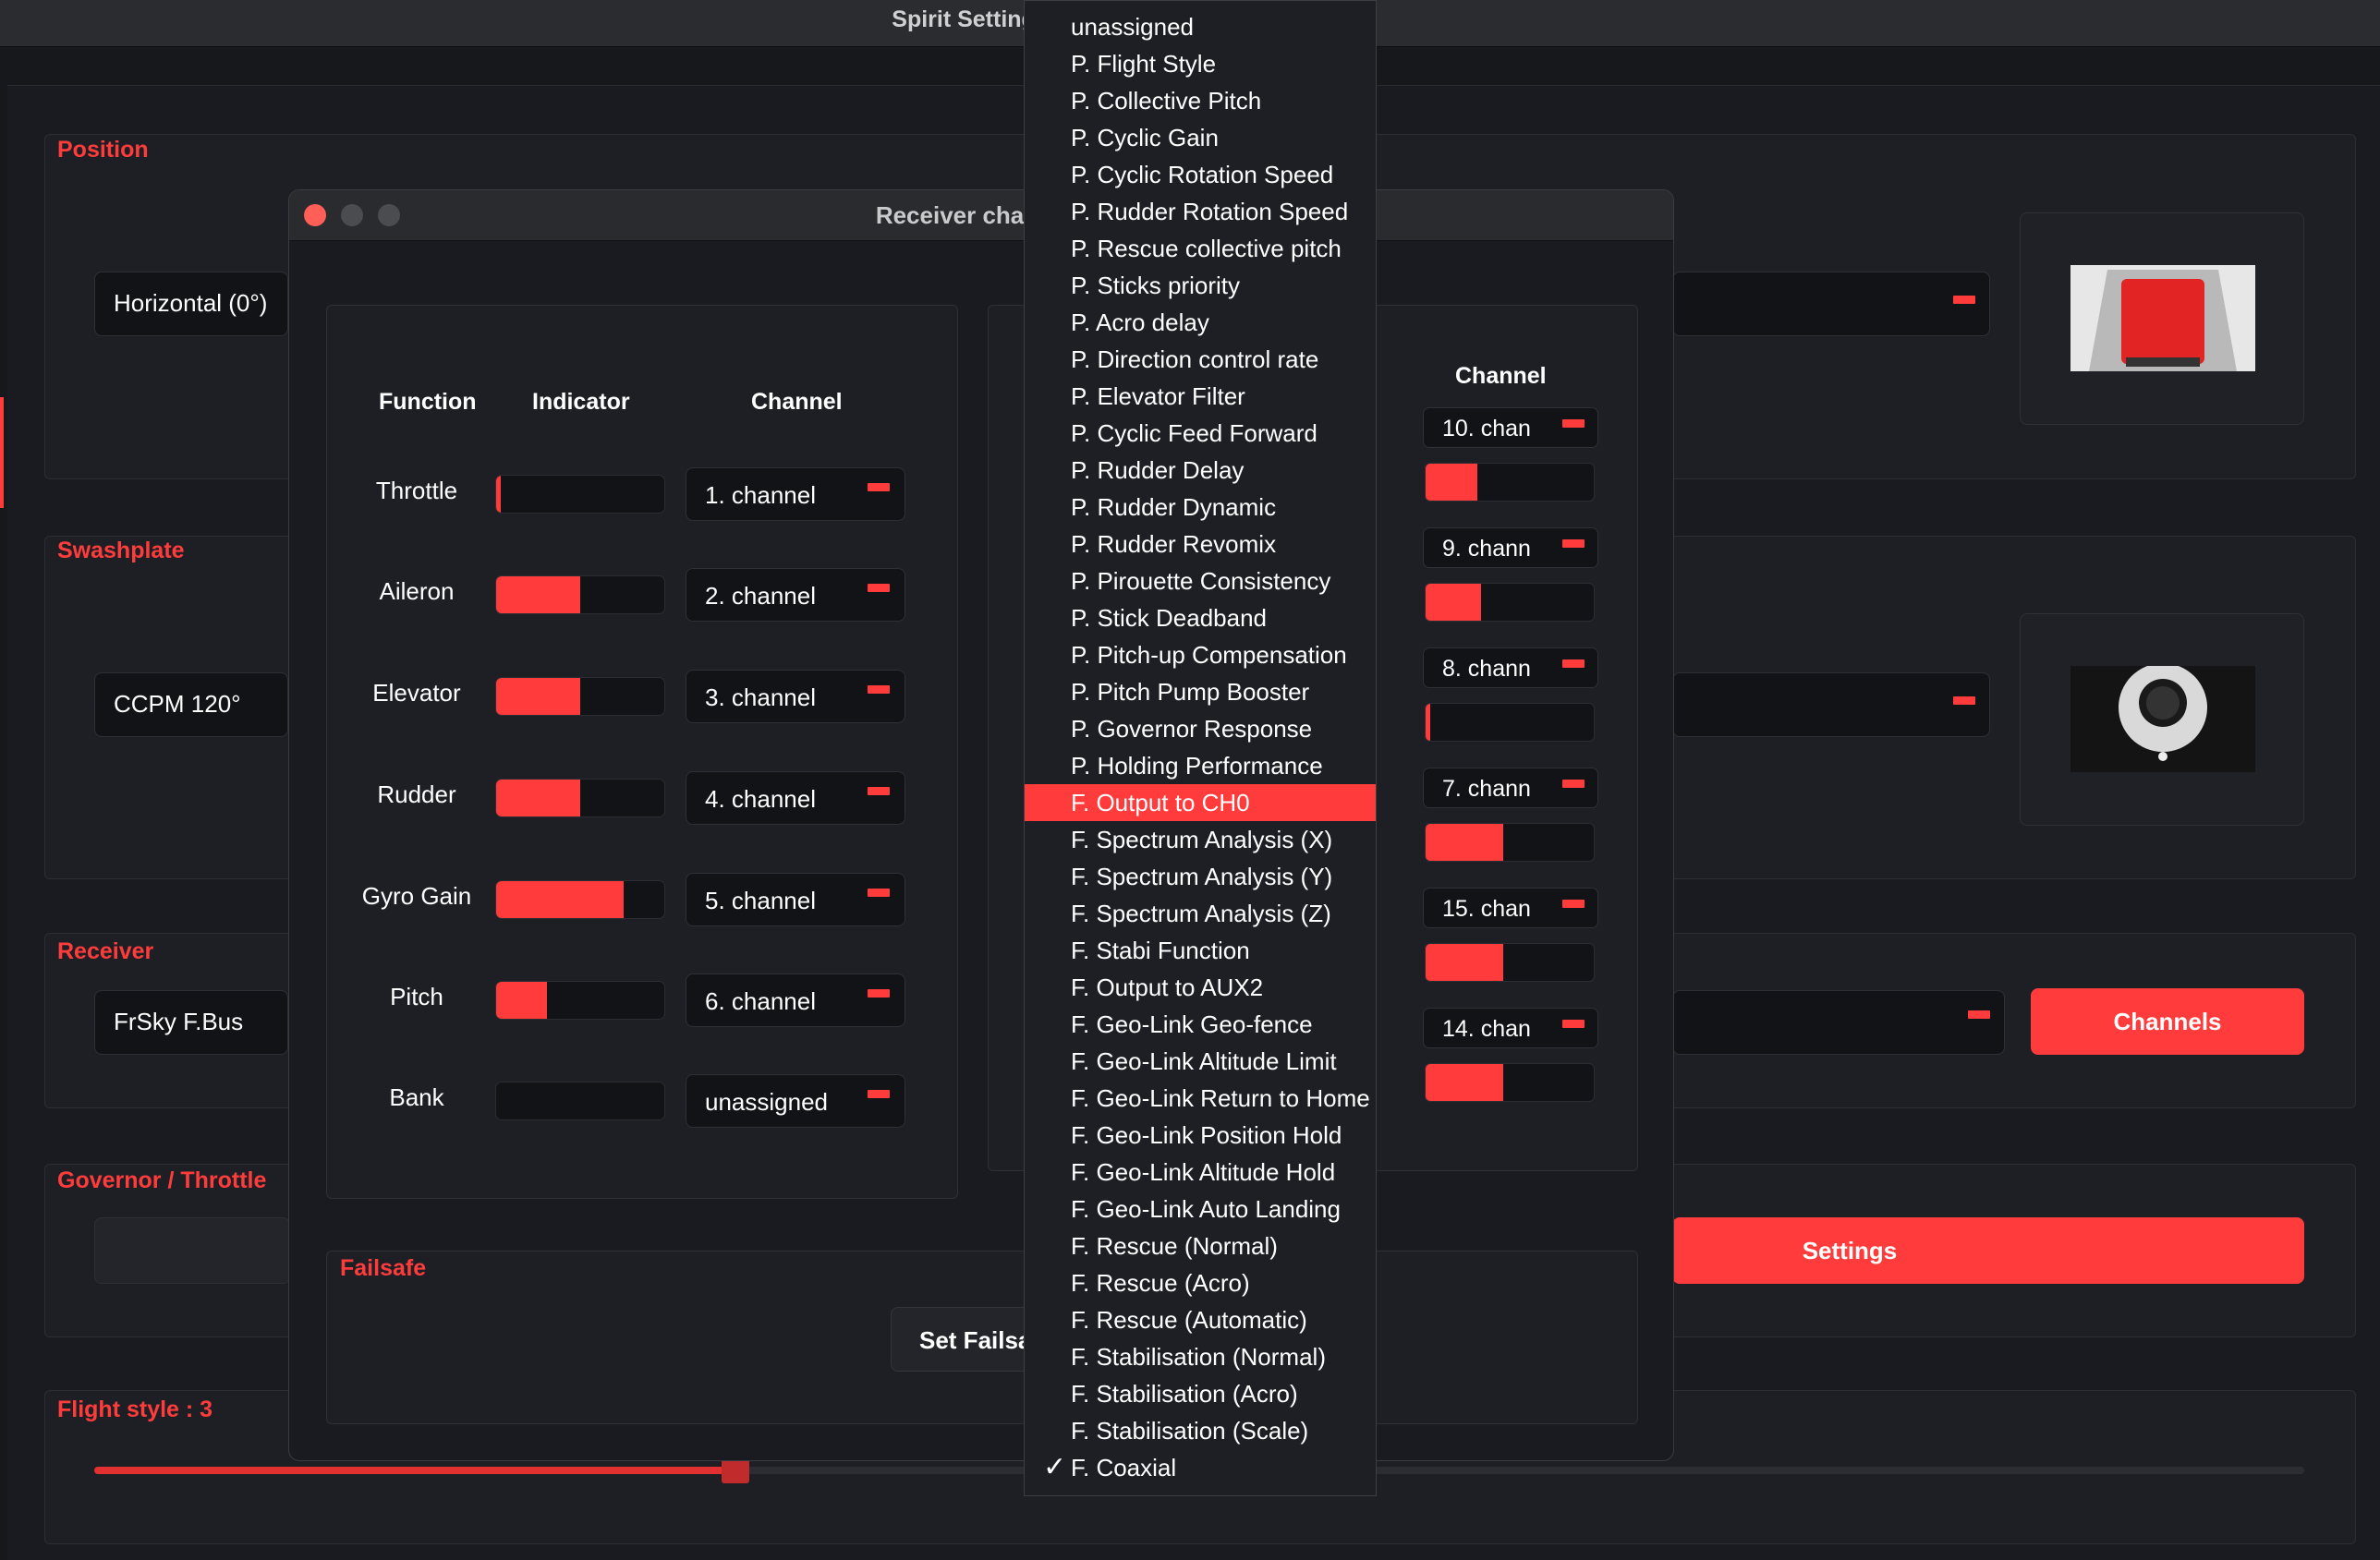 This screenshot has width=2380, height=1560. I want to click on dropdown-option: P. Pitch Pump Booster, so click(1200, 691).